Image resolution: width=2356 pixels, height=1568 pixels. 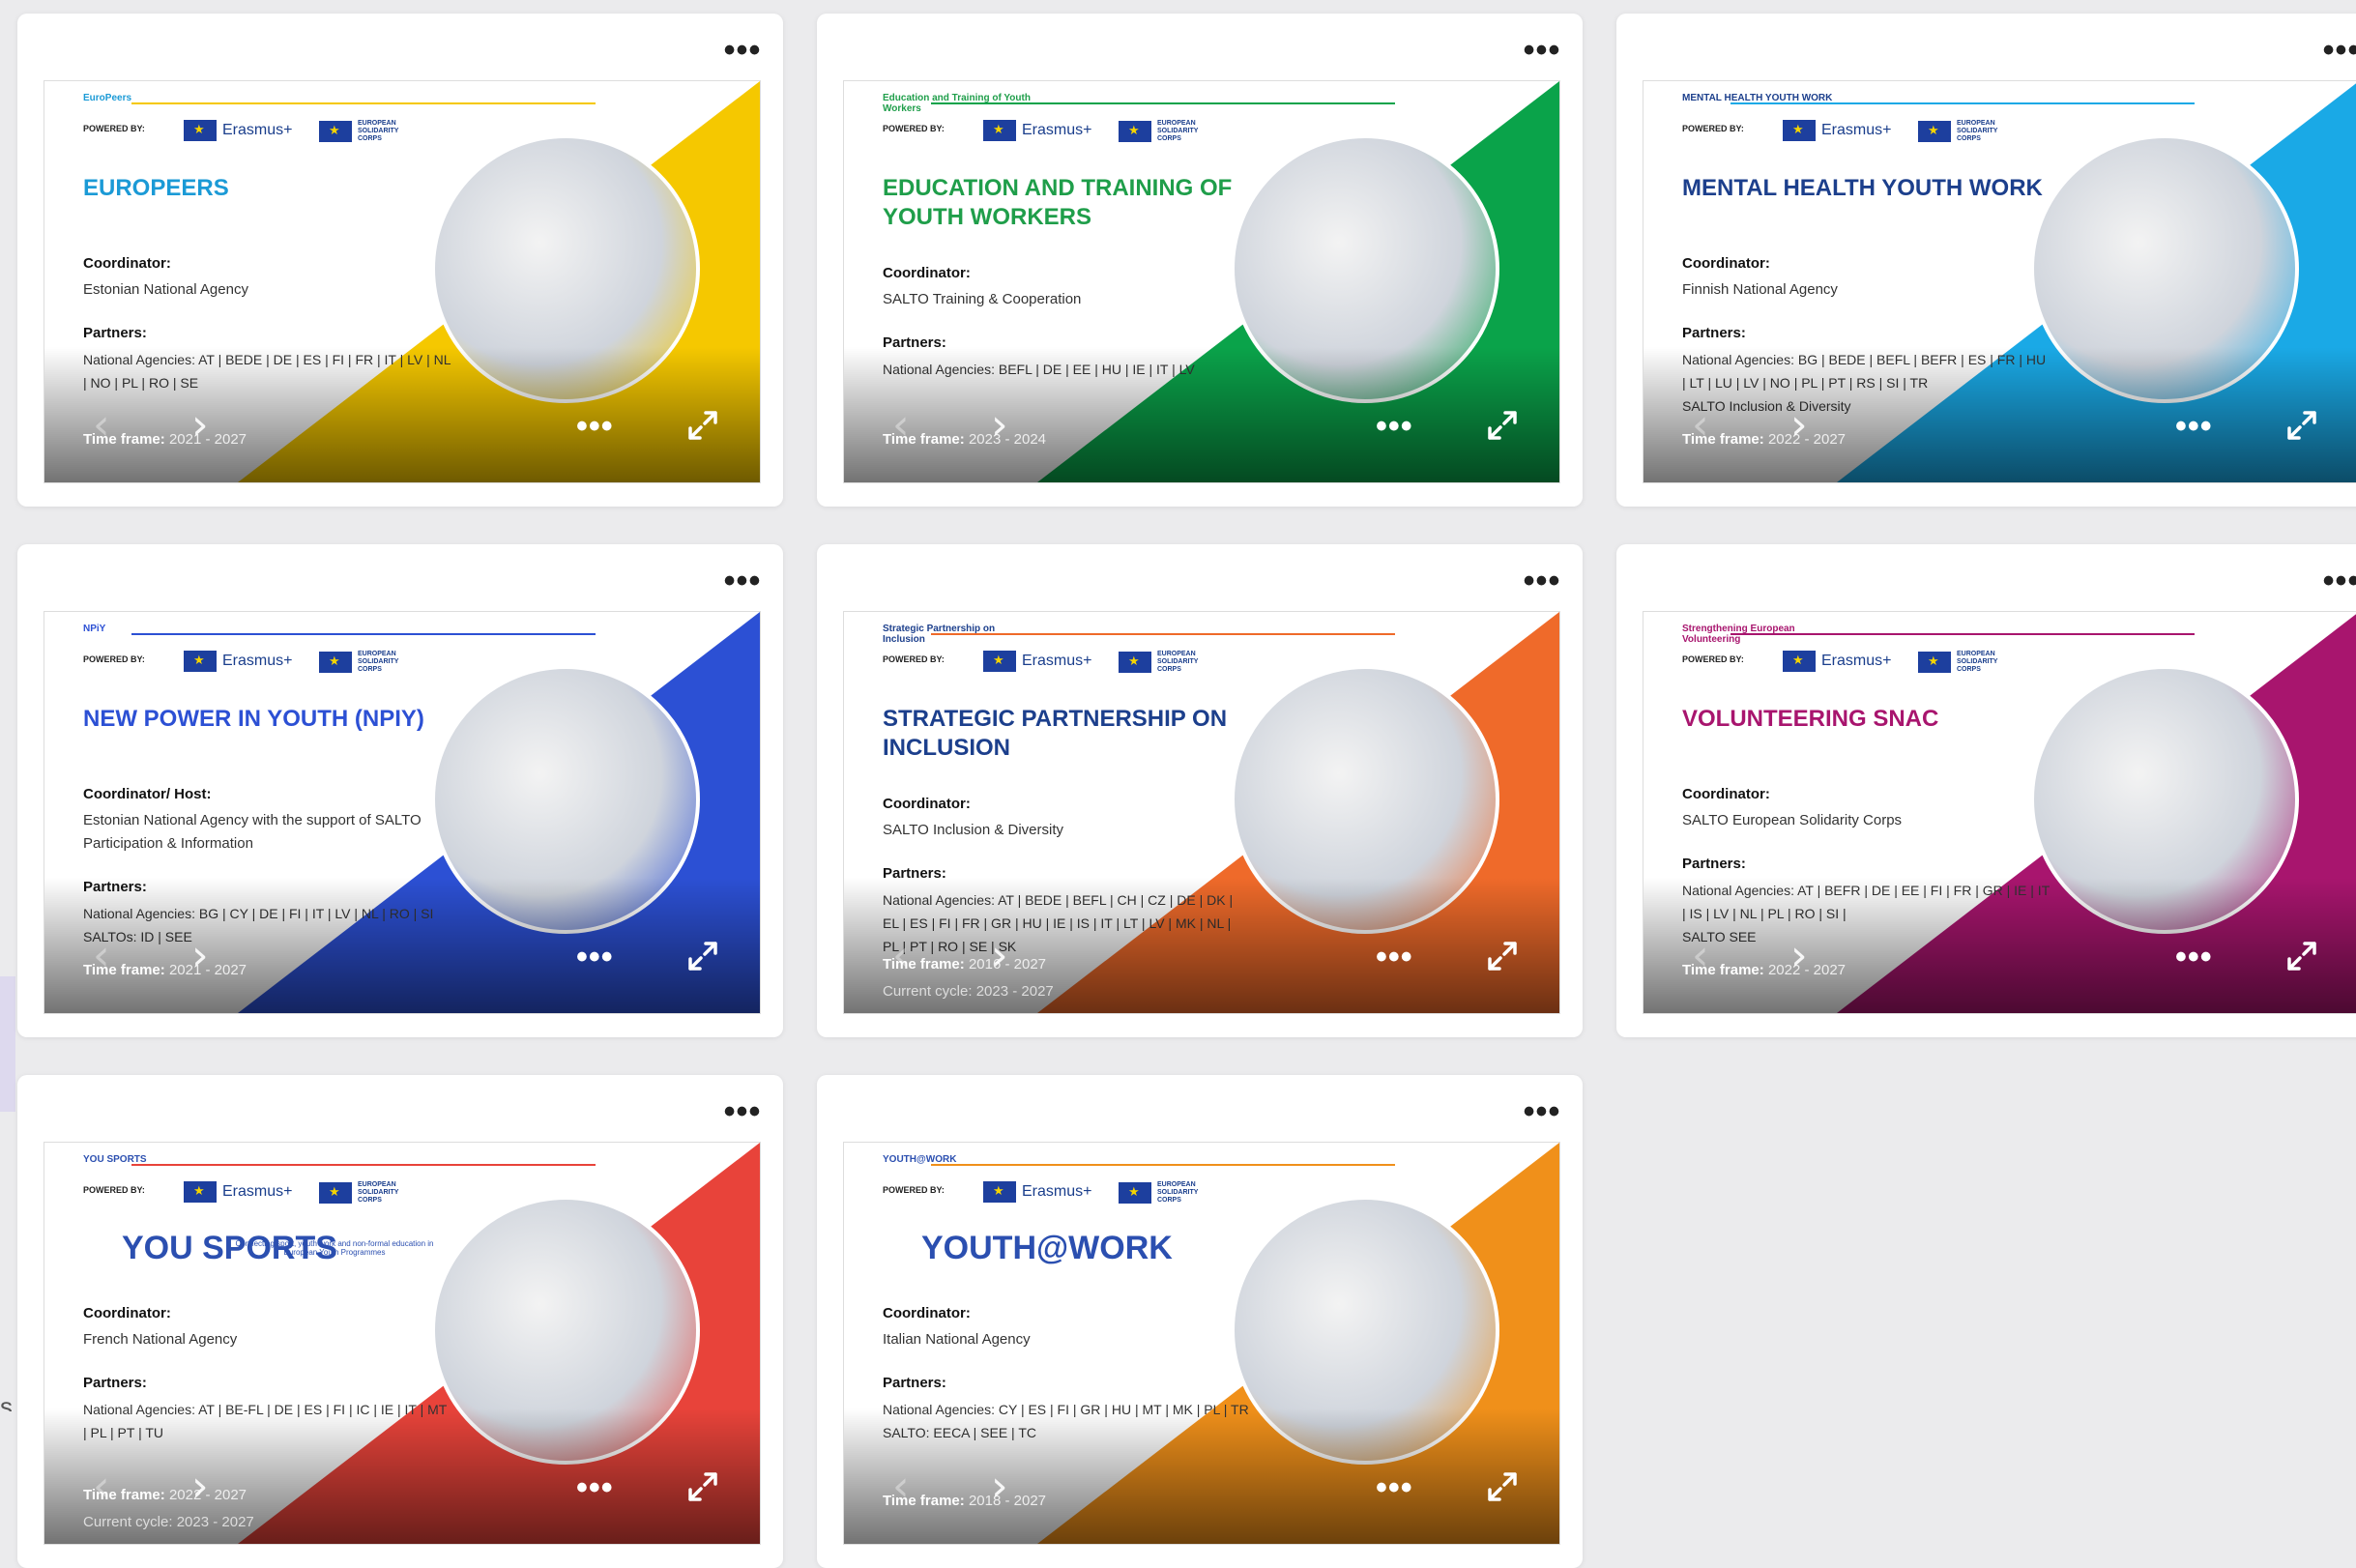 What do you see at coordinates (920, 1159) in the screenshot?
I see `program-logo: YOUTH@WORK` at bounding box center [920, 1159].